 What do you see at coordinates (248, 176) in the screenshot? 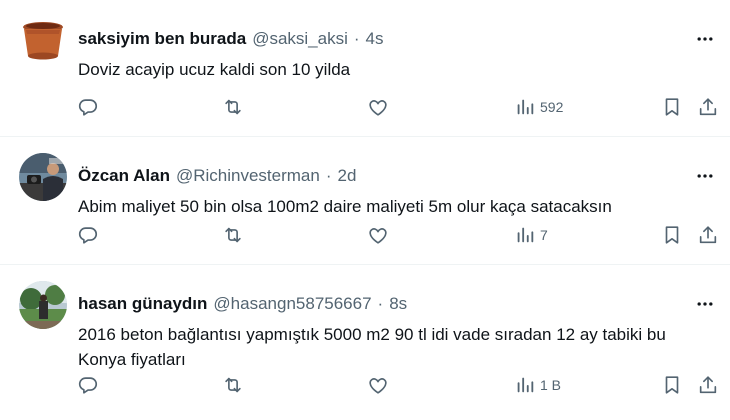
I see `handle: @Richinvesterman` at bounding box center [248, 176].